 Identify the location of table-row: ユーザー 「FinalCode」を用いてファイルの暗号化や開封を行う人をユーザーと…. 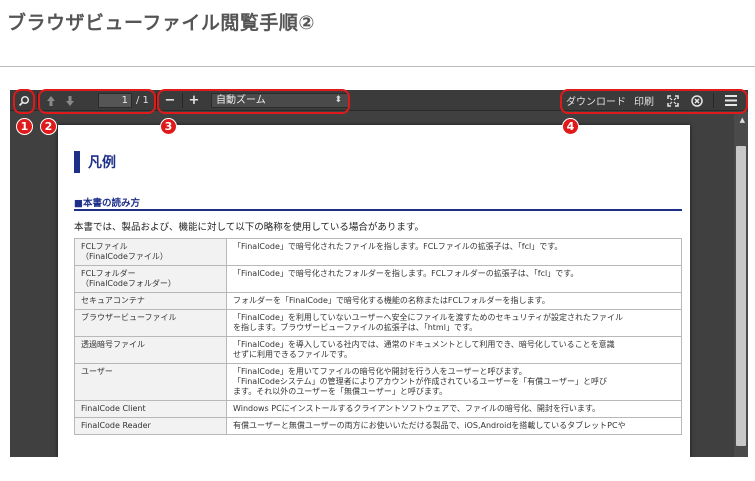
(378, 382).